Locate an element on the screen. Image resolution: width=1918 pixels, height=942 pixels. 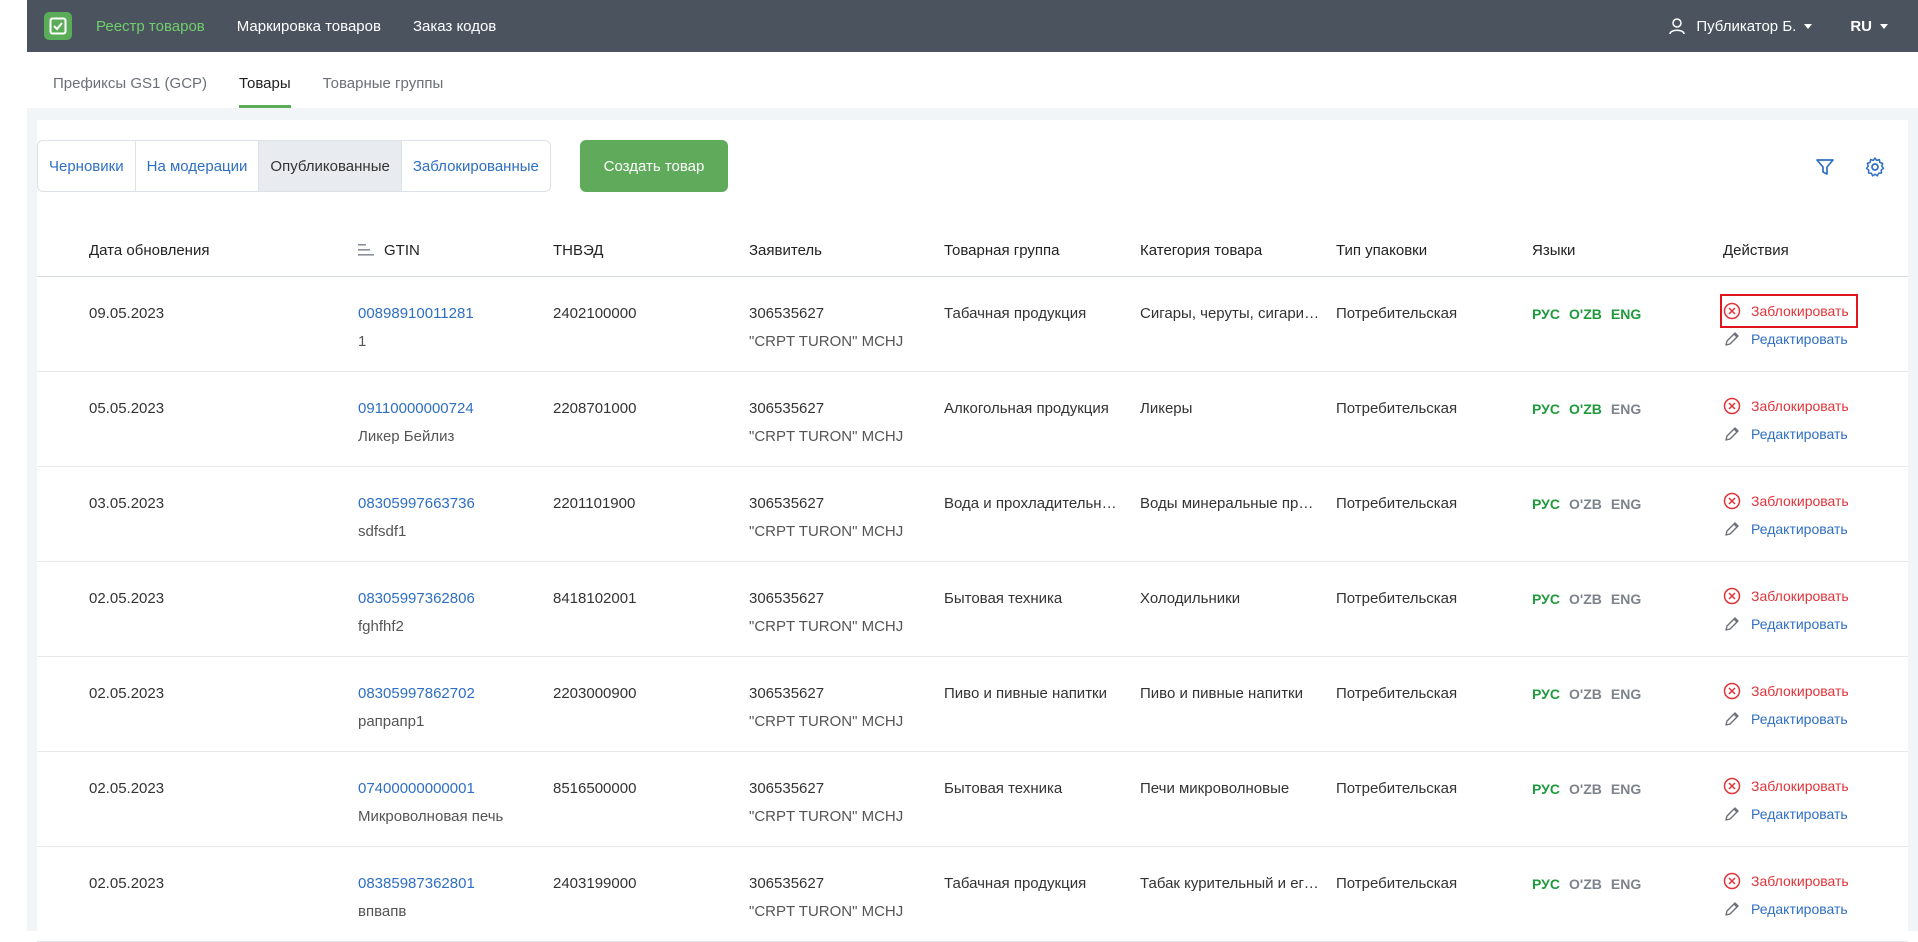
tab-products: Товары is located at coordinates (265, 91).